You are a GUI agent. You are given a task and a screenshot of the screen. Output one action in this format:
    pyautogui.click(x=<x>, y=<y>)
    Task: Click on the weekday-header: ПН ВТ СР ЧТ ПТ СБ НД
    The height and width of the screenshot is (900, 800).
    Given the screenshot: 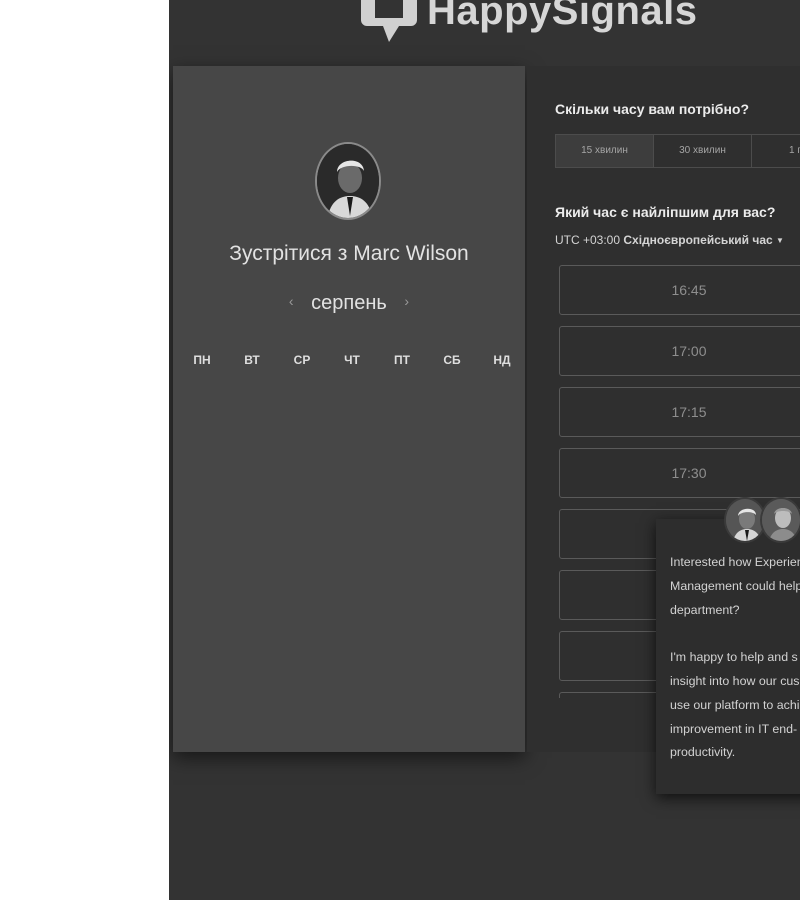 What is the action you would take?
    pyautogui.click(x=352, y=360)
    